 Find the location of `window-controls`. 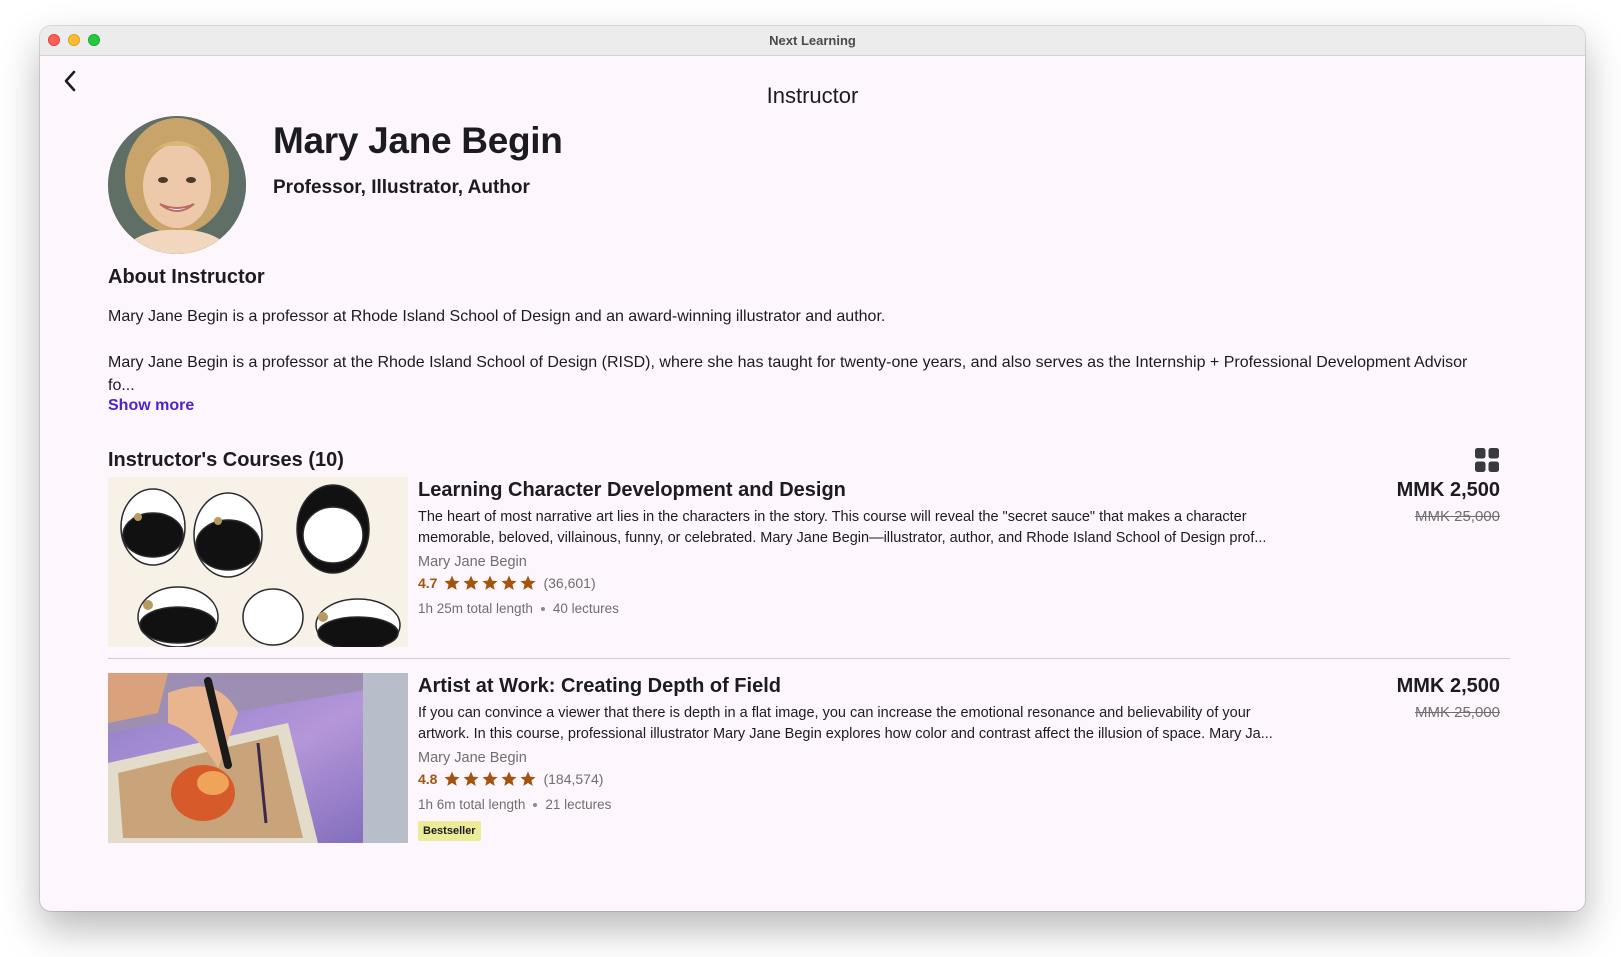

window-controls is located at coordinates (74, 40).